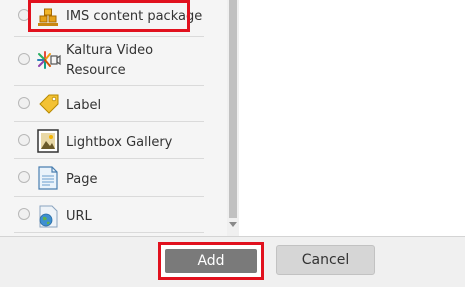 The width and height of the screenshot is (465, 287). I want to click on kaltura-video-icon, so click(49, 60).